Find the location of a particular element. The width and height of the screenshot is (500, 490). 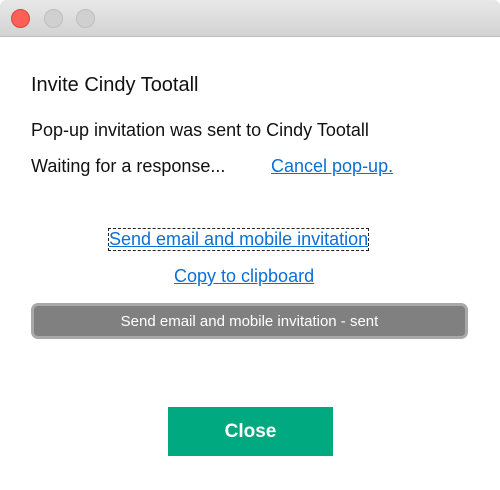

minimize-window-button is located at coordinates (53, 18).